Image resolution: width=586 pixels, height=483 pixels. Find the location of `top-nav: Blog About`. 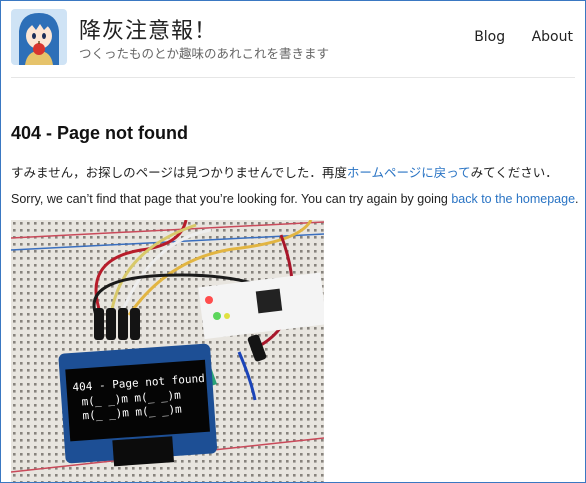

top-nav: Blog About is located at coordinates (512, 37).